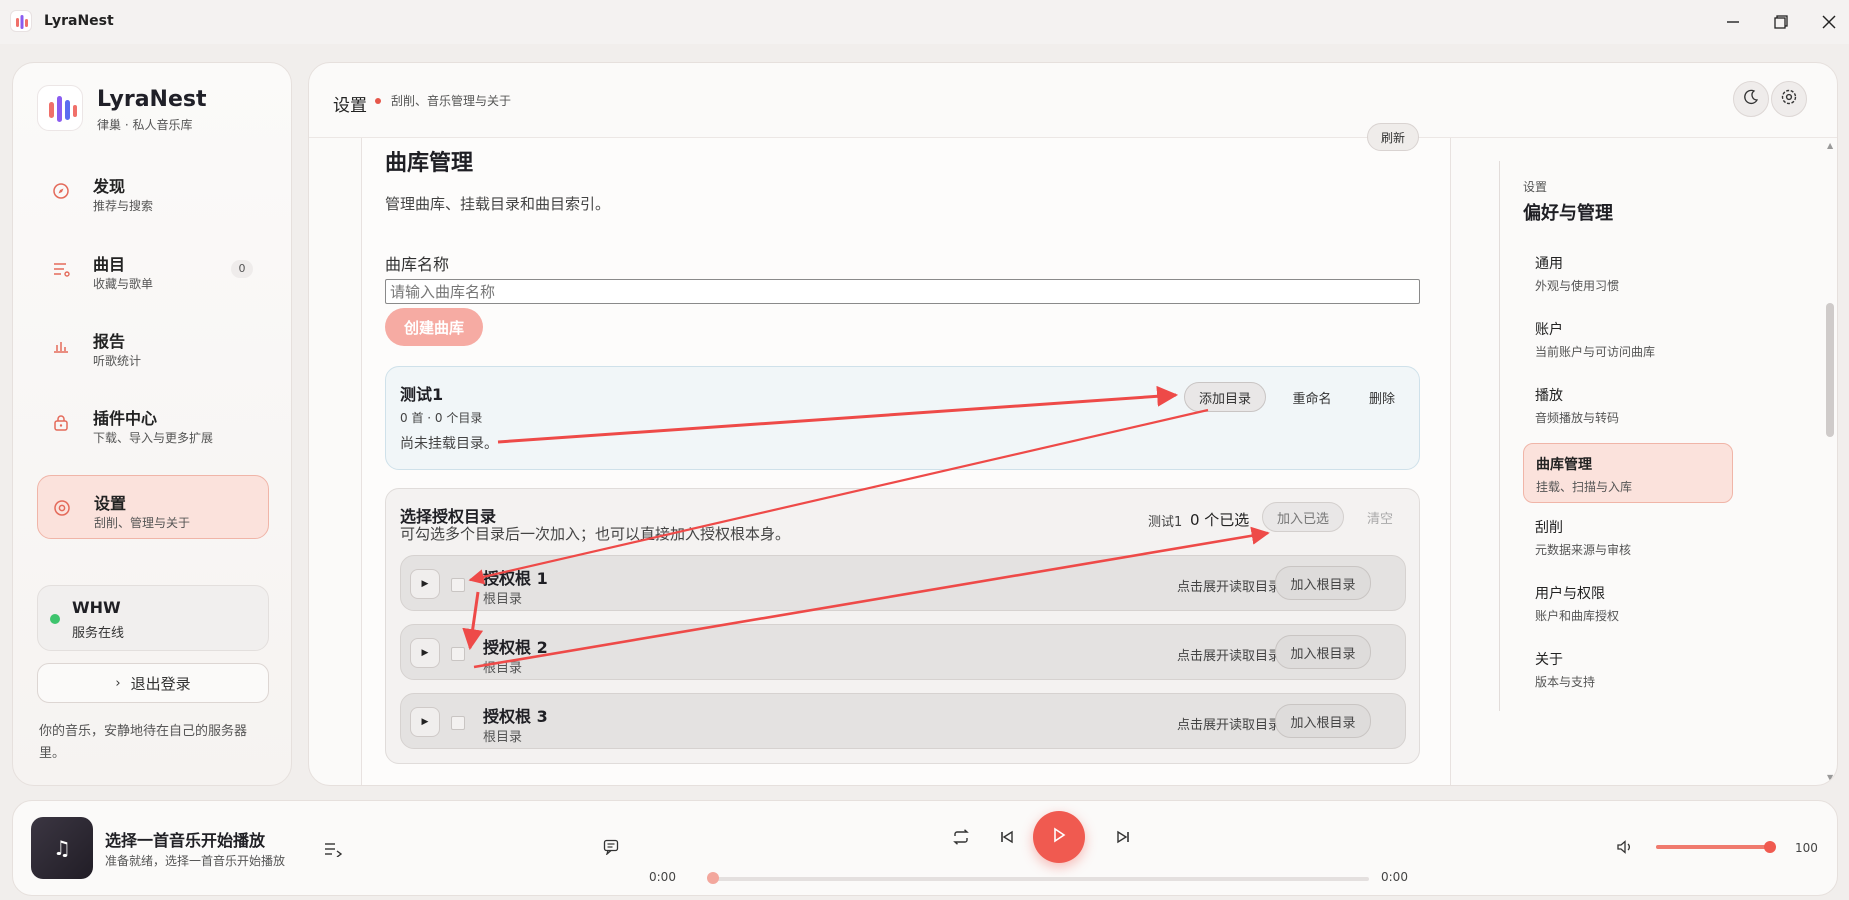 The image size is (1849, 900). What do you see at coordinates (1829, 22) in the screenshot?
I see `close-icon` at bounding box center [1829, 22].